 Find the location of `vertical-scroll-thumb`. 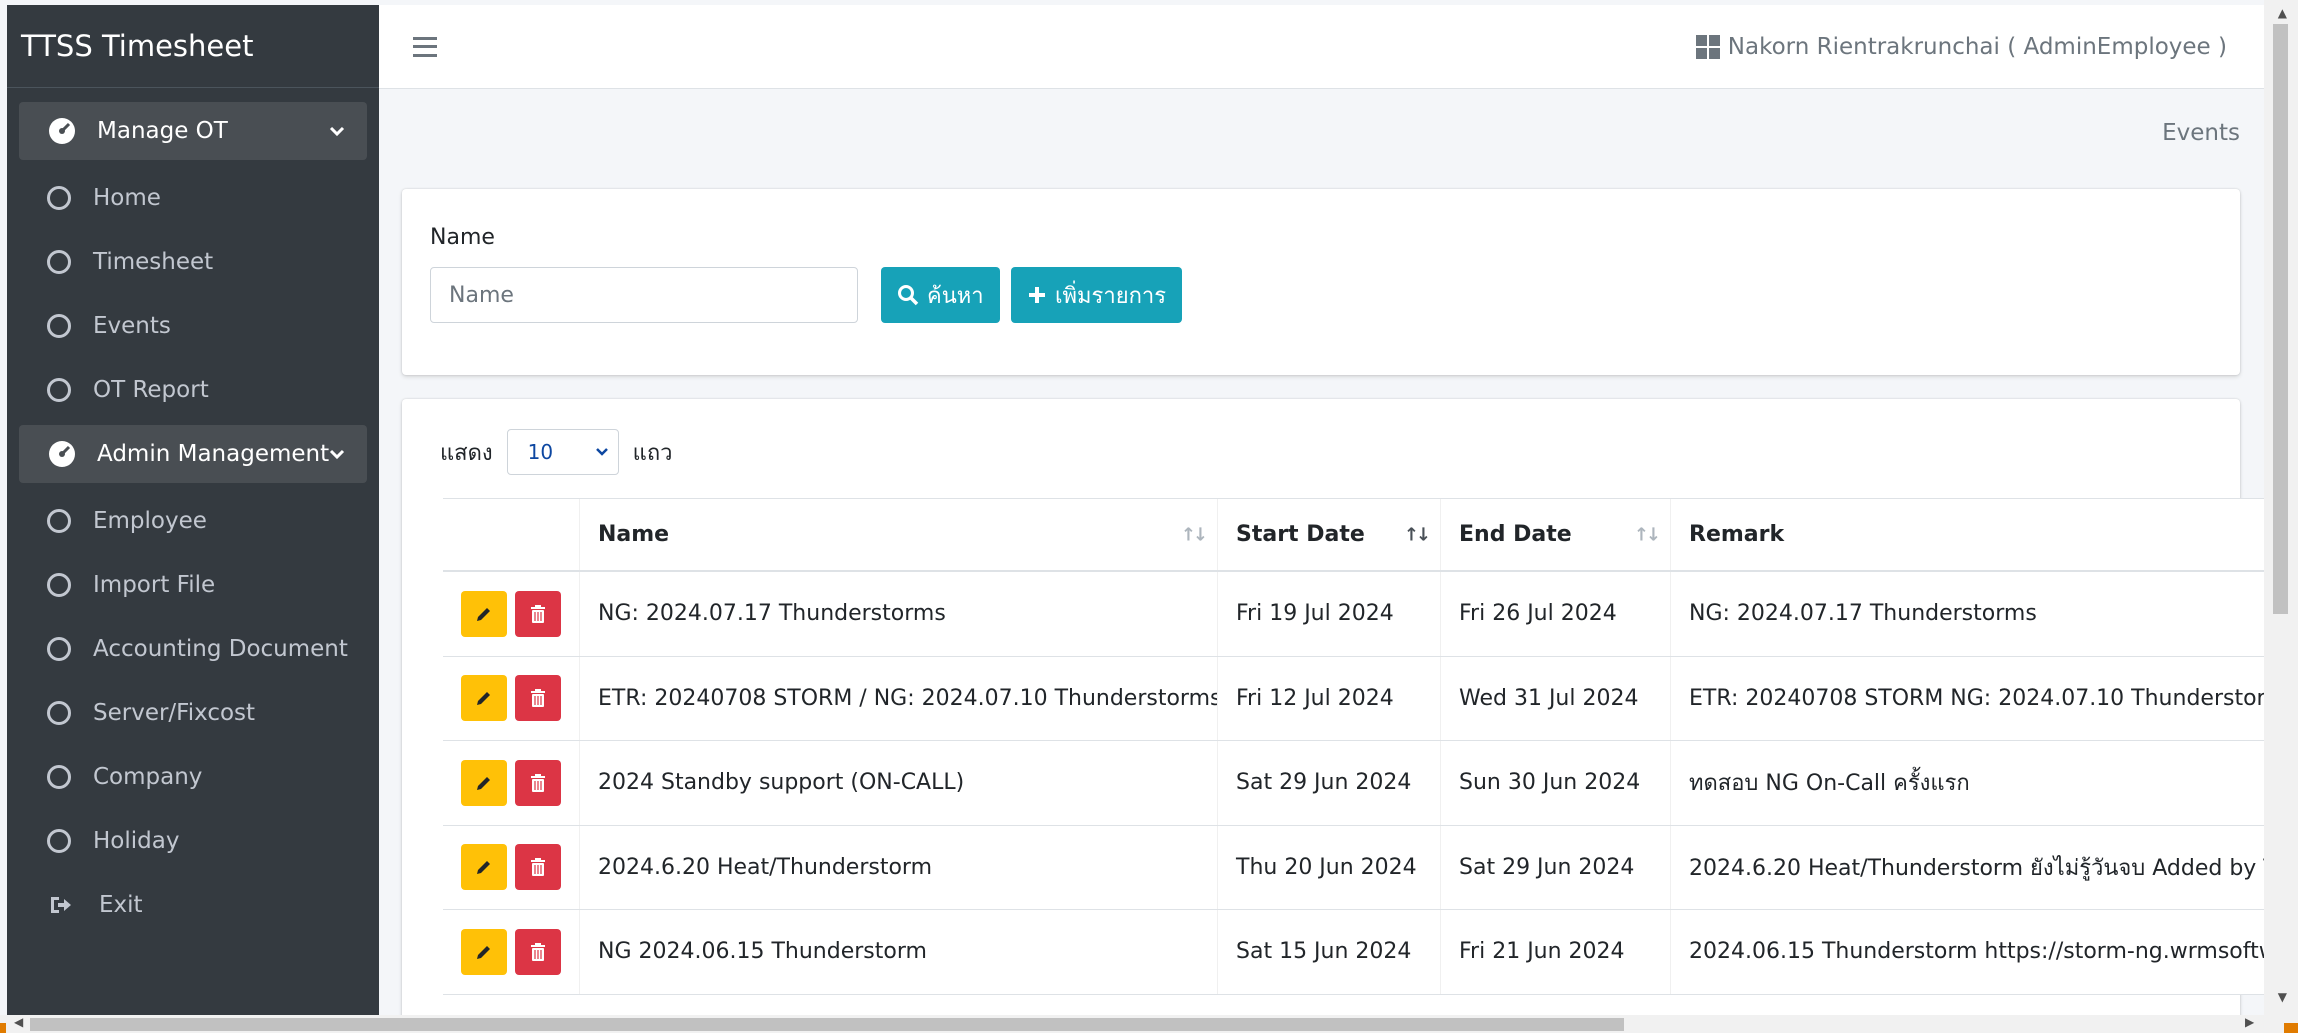

vertical-scroll-thumb is located at coordinates (2280, 319).